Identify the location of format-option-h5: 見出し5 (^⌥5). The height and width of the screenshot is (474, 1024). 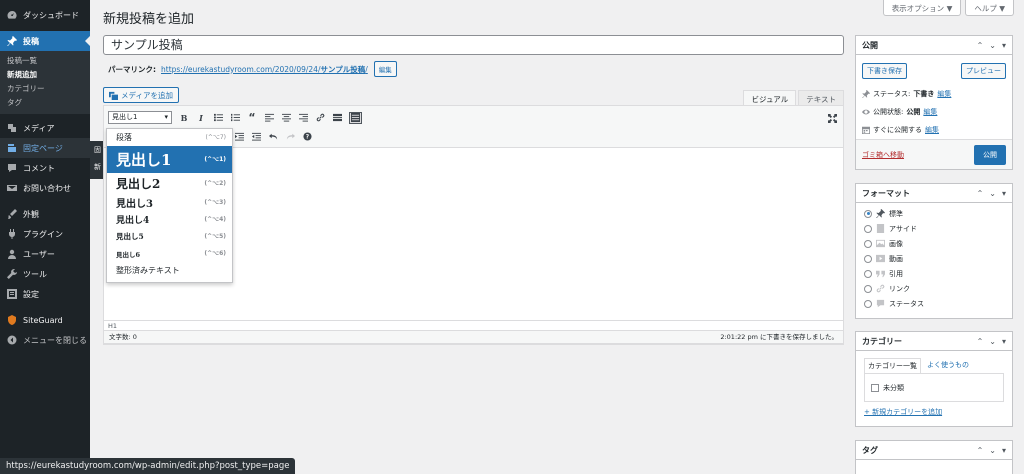
(169, 236).